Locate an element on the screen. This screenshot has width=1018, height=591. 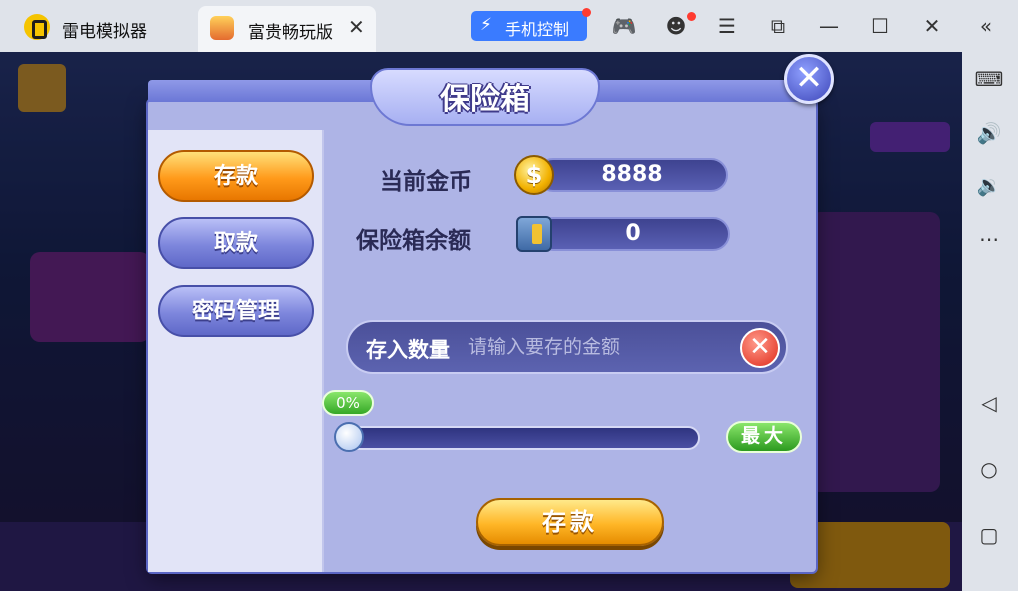
tab-label: 富贵畅玩版 is located at coordinates (290, 33).